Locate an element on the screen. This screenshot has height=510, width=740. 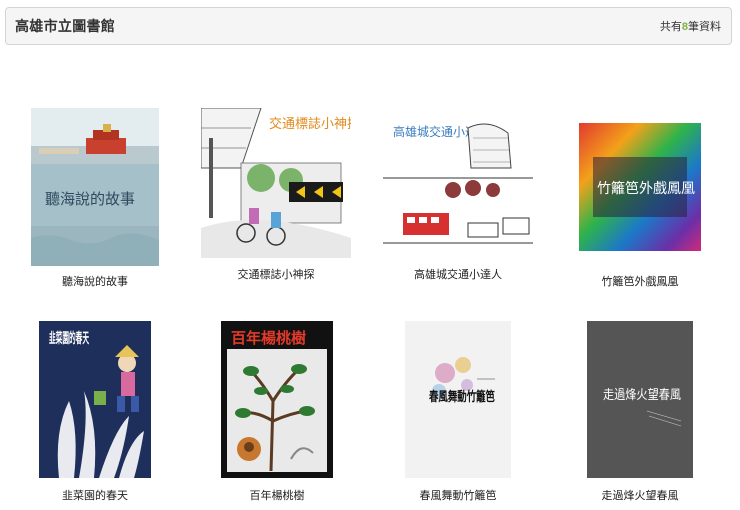
cover-title-text-4: 竹籬笆外戲鳳凰 is located at coordinates (646, 189).